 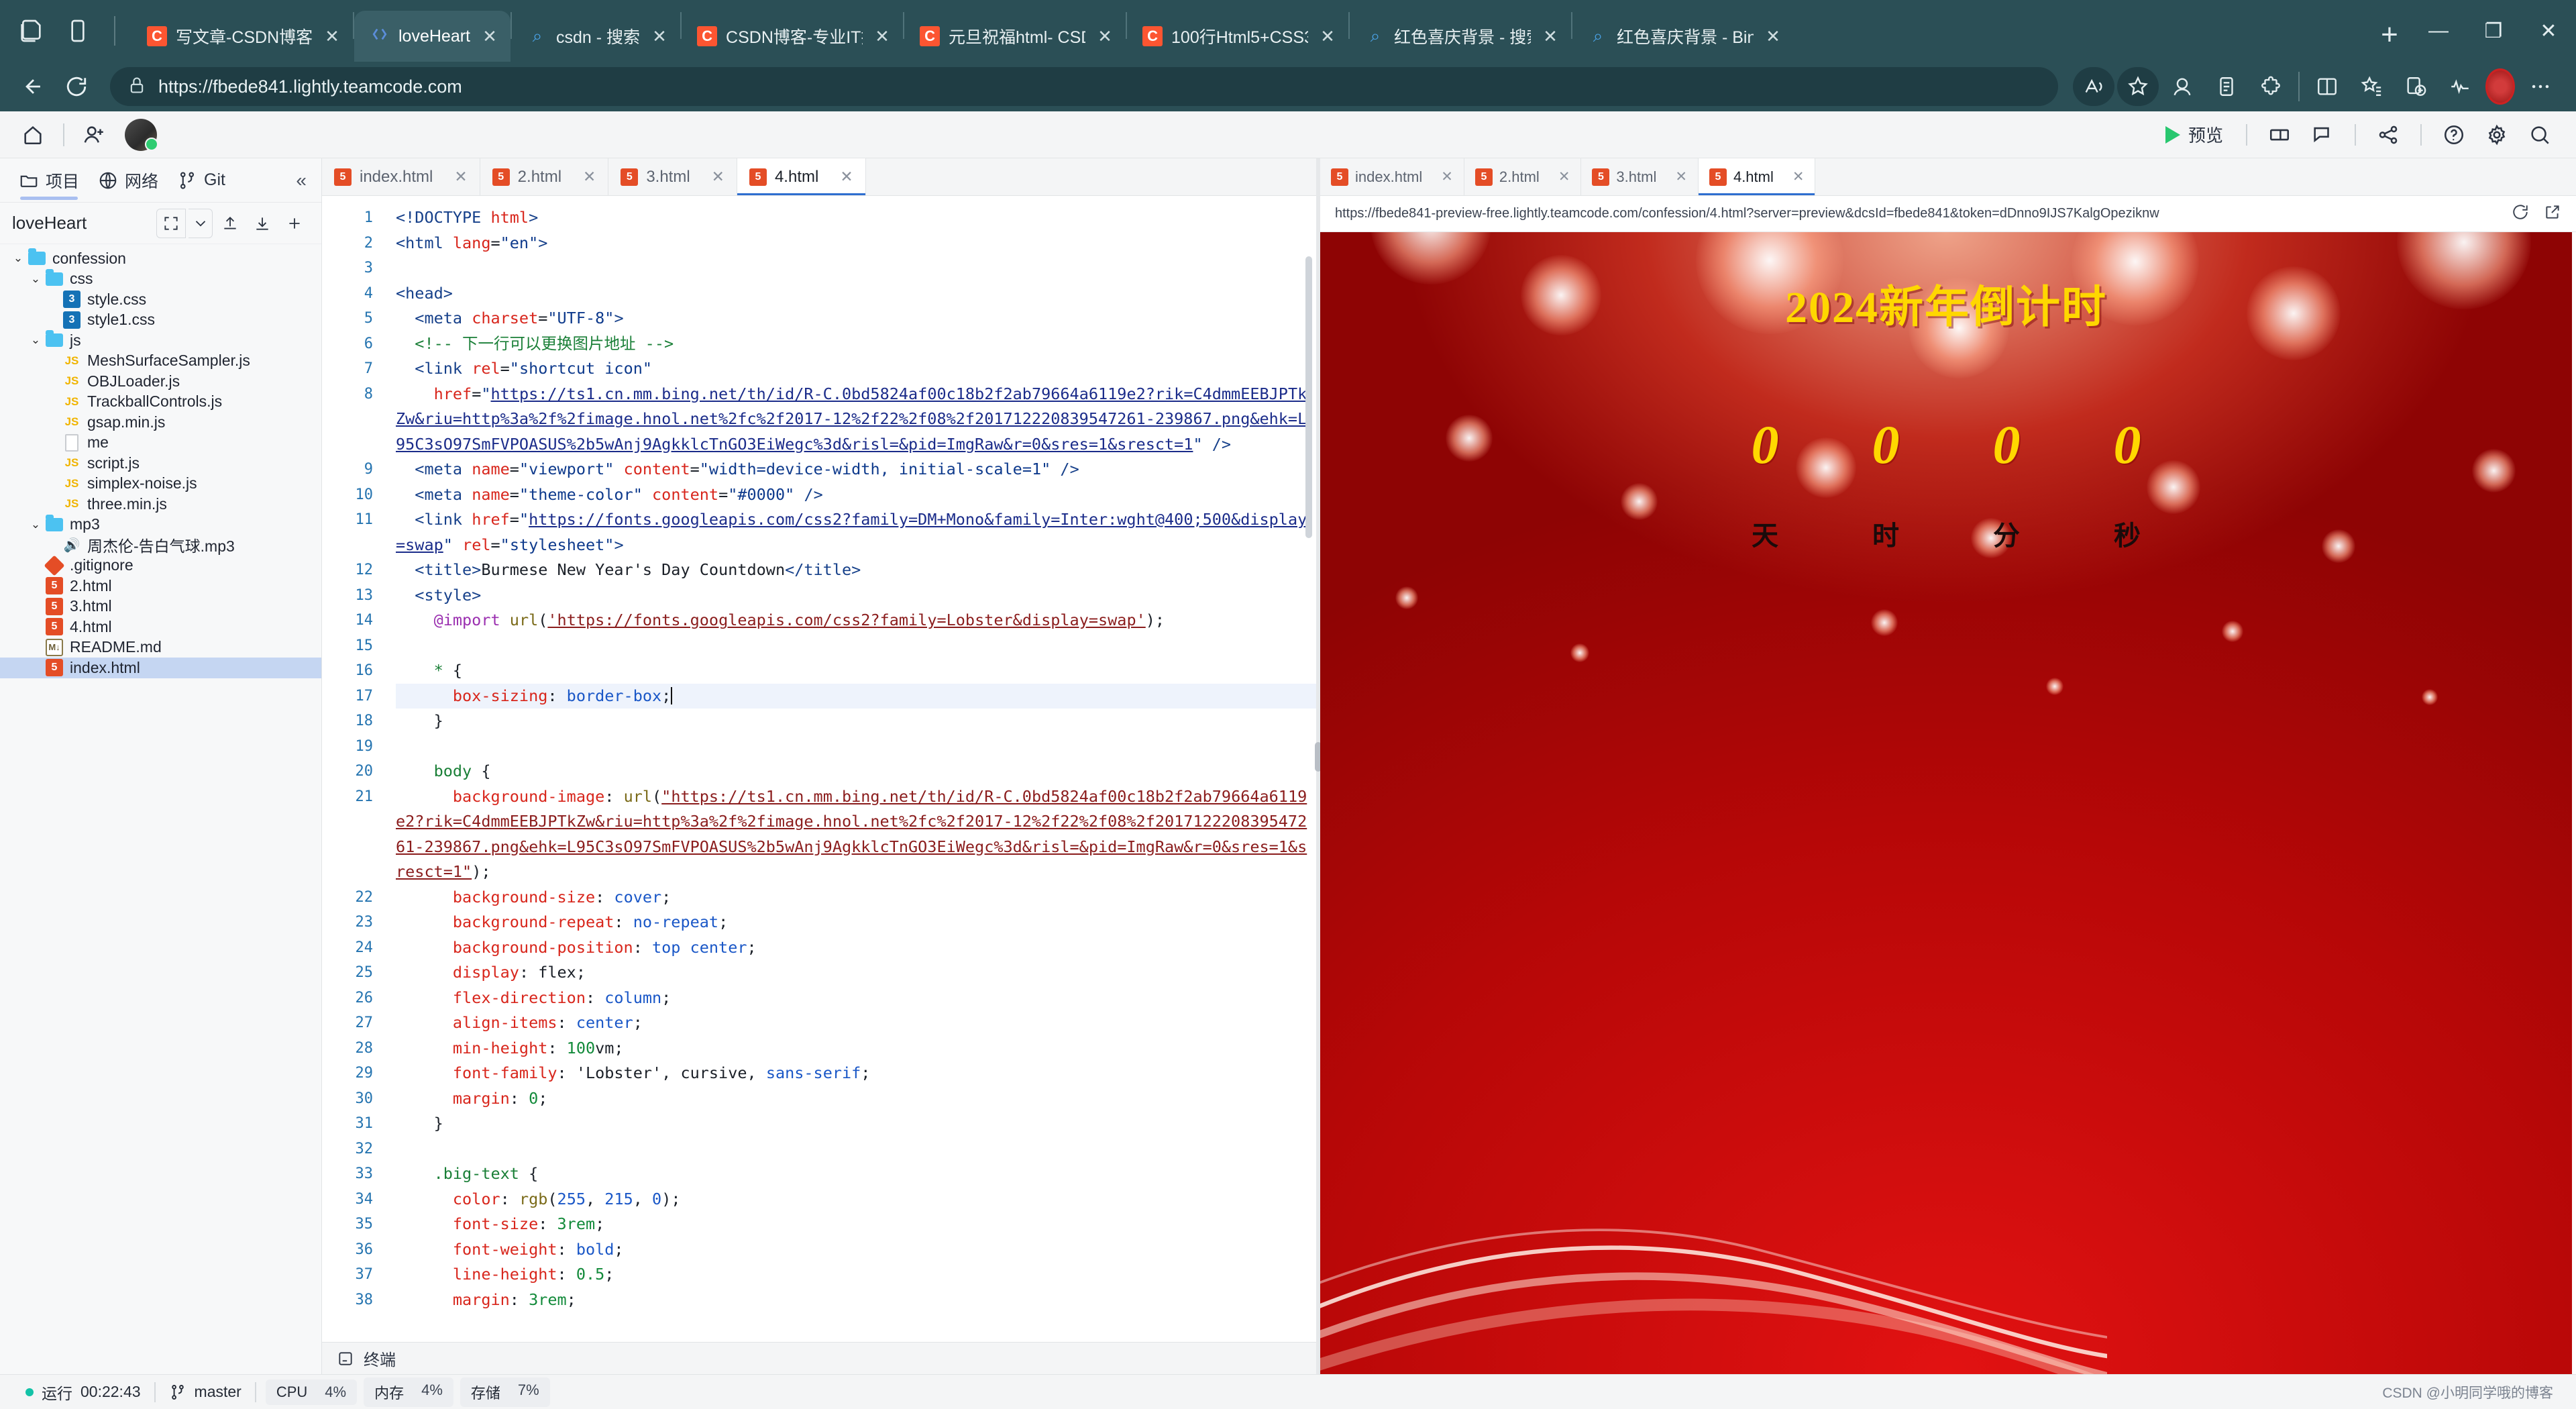 I want to click on sidebar-tab-git: Git, so click(x=201, y=180).